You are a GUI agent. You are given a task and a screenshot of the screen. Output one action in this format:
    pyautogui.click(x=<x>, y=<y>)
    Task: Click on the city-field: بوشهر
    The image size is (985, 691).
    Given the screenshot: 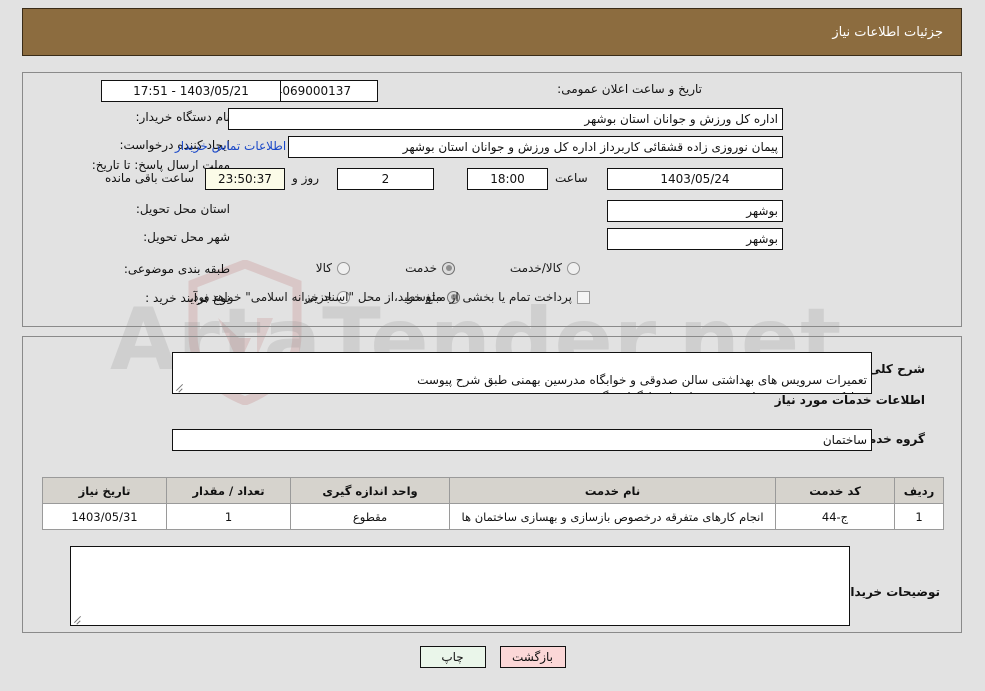 What is the action you would take?
    pyautogui.click(x=695, y=239)
    